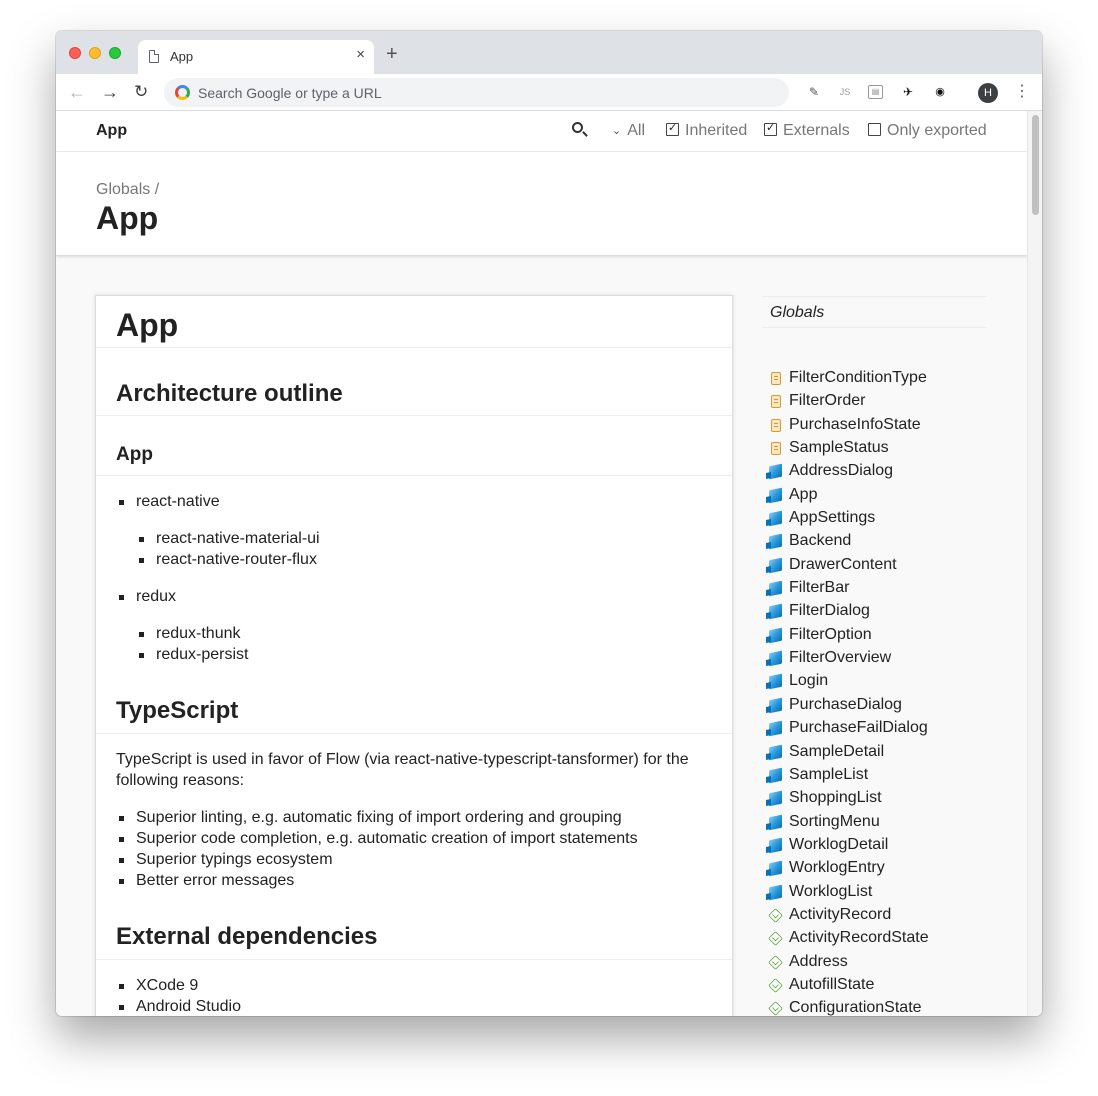 The height and width of the screenshot is (1096, 1098). What do you see at coordinates (849, 753) in the screenshot?
I see `sidebar-item: SampleDetail` at bounding box center [849, 753].